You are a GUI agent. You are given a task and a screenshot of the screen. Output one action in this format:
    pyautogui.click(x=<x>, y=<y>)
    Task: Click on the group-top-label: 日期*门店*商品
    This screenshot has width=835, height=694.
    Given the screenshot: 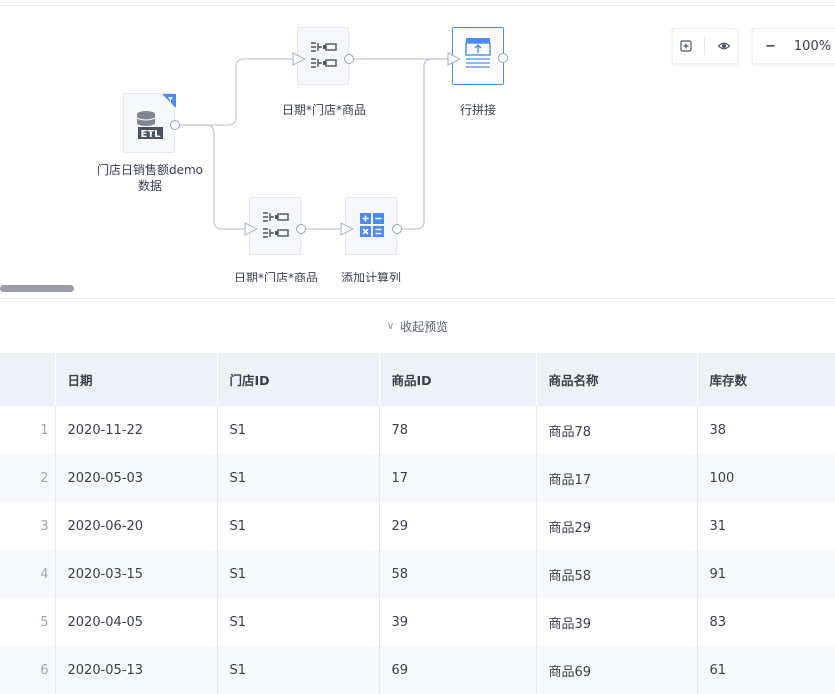 What is the action you would take?
    pyautogui.click(x=323, y=110)
    